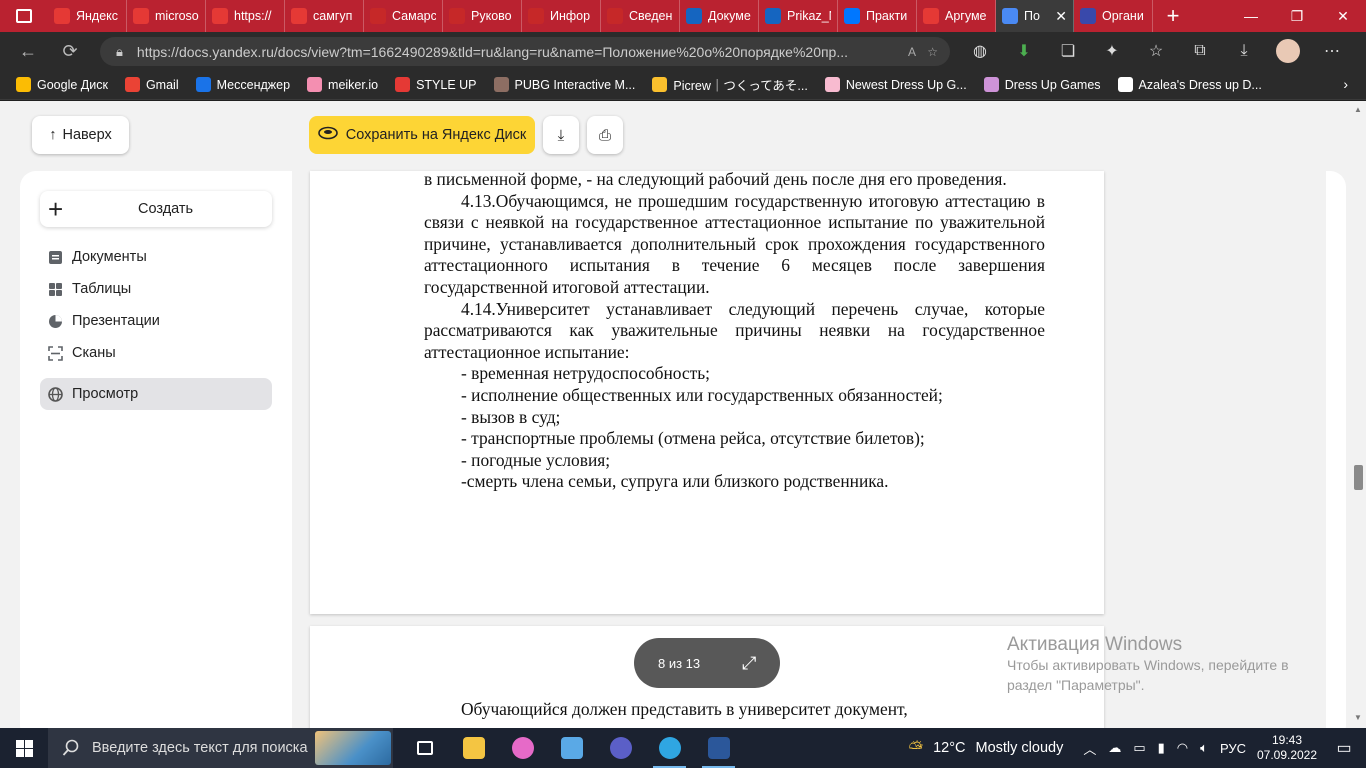  I want to click on browser-toolbar-icons: ◍ ⬇ ❏ ✦ ☆ ⧉ ⤓ ⋯, so click(1156, 51).